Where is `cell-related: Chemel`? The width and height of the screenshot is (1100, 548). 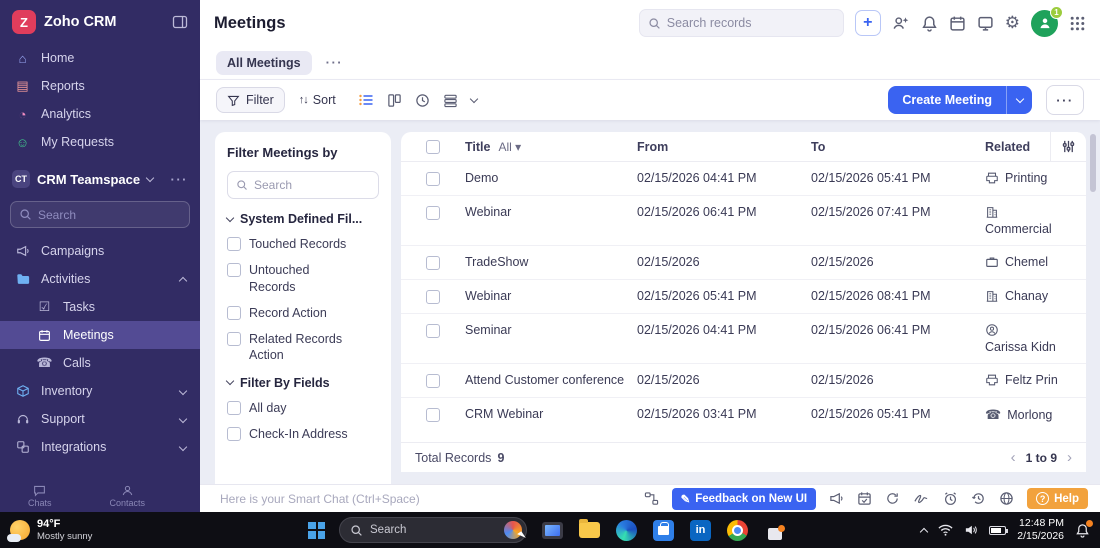 cell-related: Chemel is located at coordinates (1026, 262).